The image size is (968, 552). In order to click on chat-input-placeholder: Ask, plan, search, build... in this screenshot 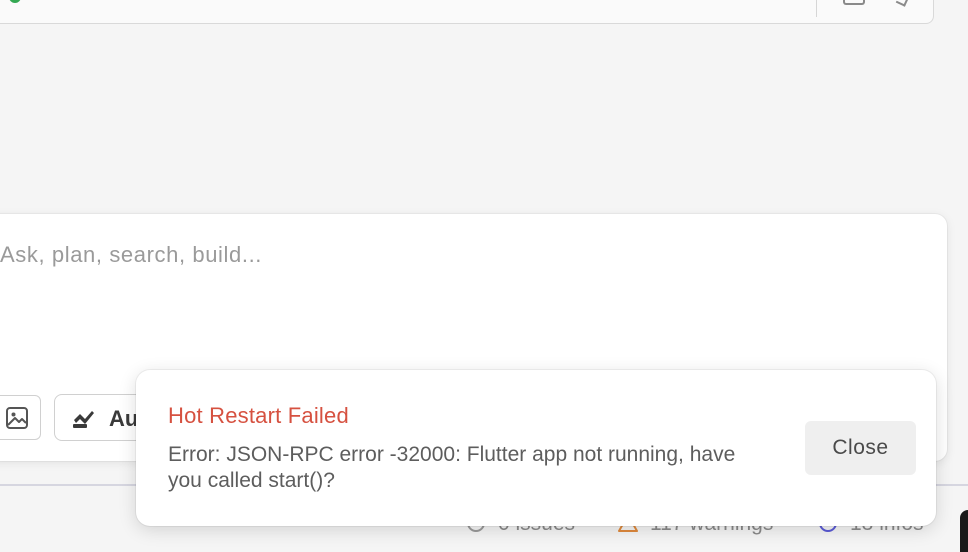, I will do `click(131, 255)`.